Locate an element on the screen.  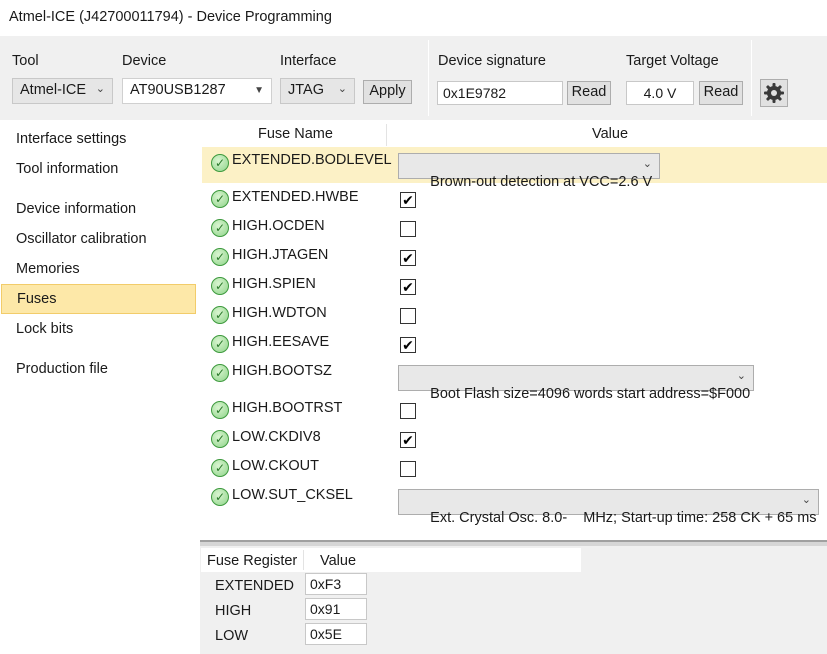
fuse-row-high-wdton: ✓ HIGH.WDTON is located at coordinates (514, 315).